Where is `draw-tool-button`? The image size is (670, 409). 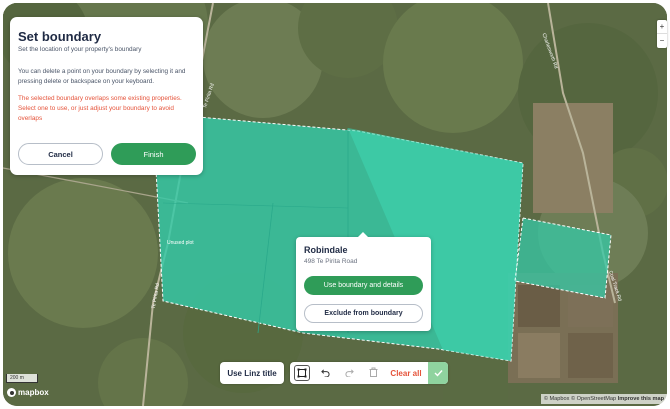
draw-tool-button is located at coordinates (302, 373).